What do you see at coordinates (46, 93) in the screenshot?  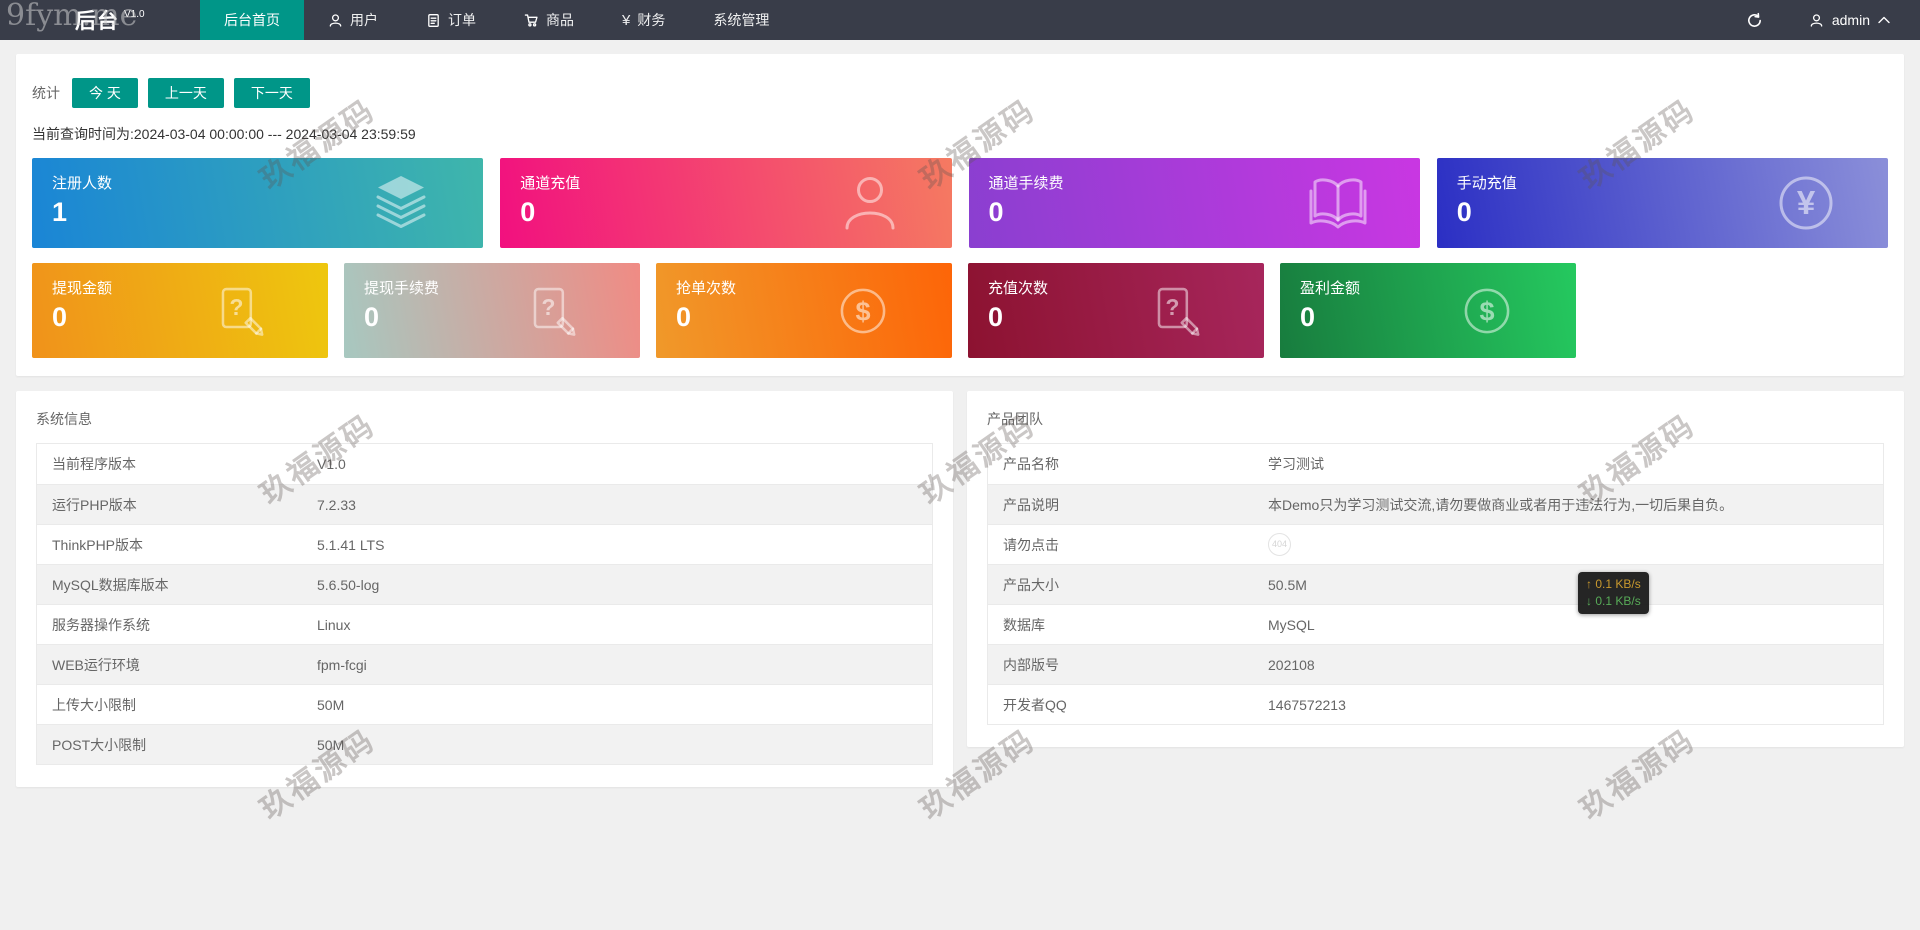 I see `stats-label: 统计` at bounding box center [46, 93].